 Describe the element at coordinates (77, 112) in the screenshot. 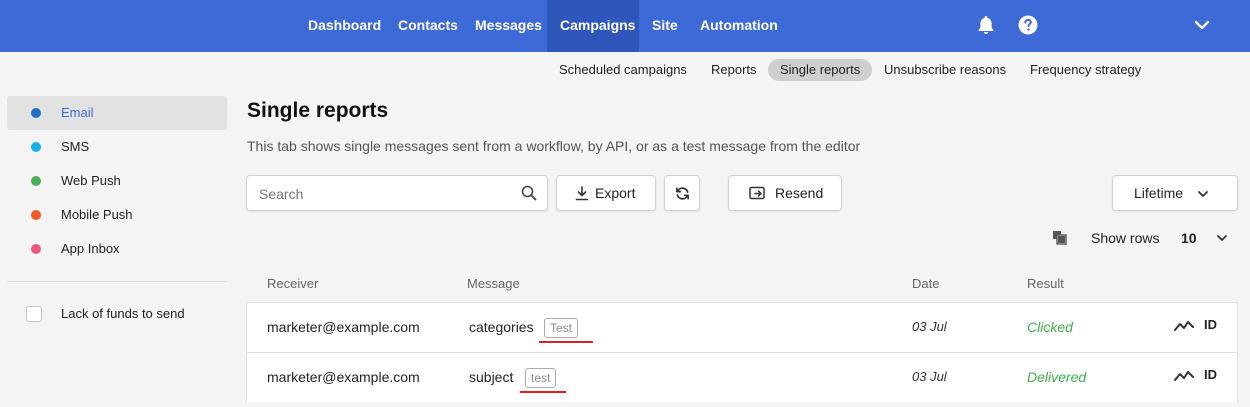

I see `sidebar-item-label: Email` at that location.